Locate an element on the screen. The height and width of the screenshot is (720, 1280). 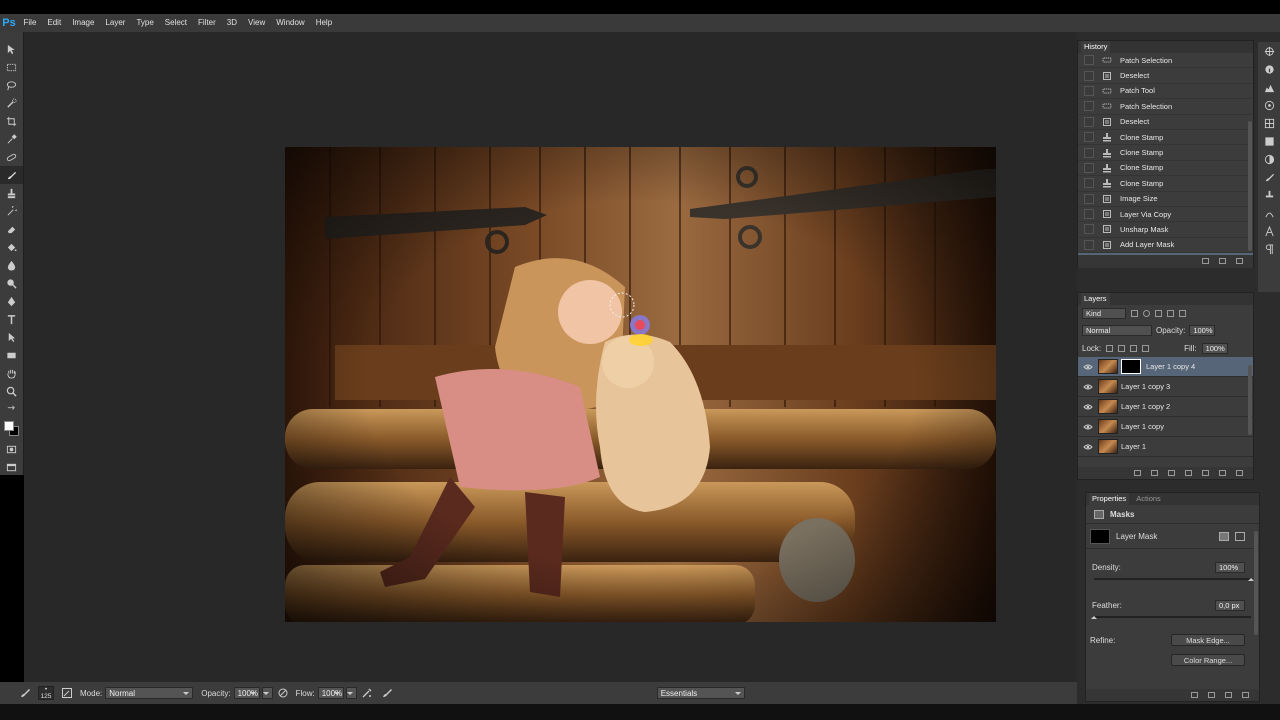
paths-panel-icon is located at coordinates (1269, 213).